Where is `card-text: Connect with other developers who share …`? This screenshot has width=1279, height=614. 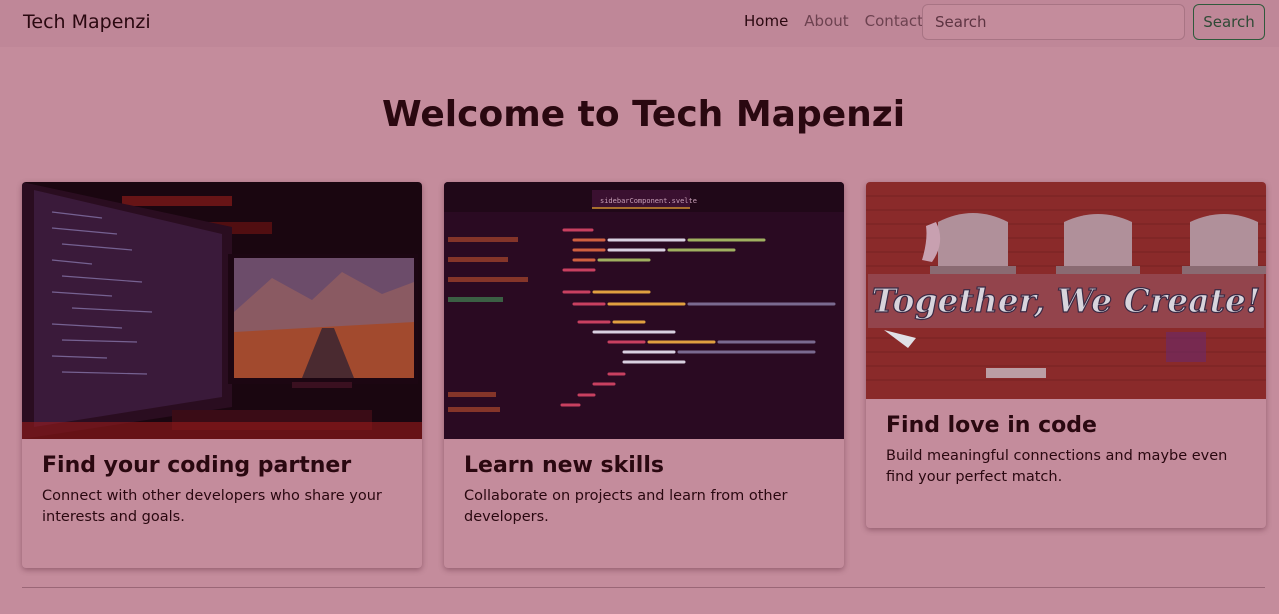 card-text: Connect with other developers who share … is located at coordinates (212, 506).